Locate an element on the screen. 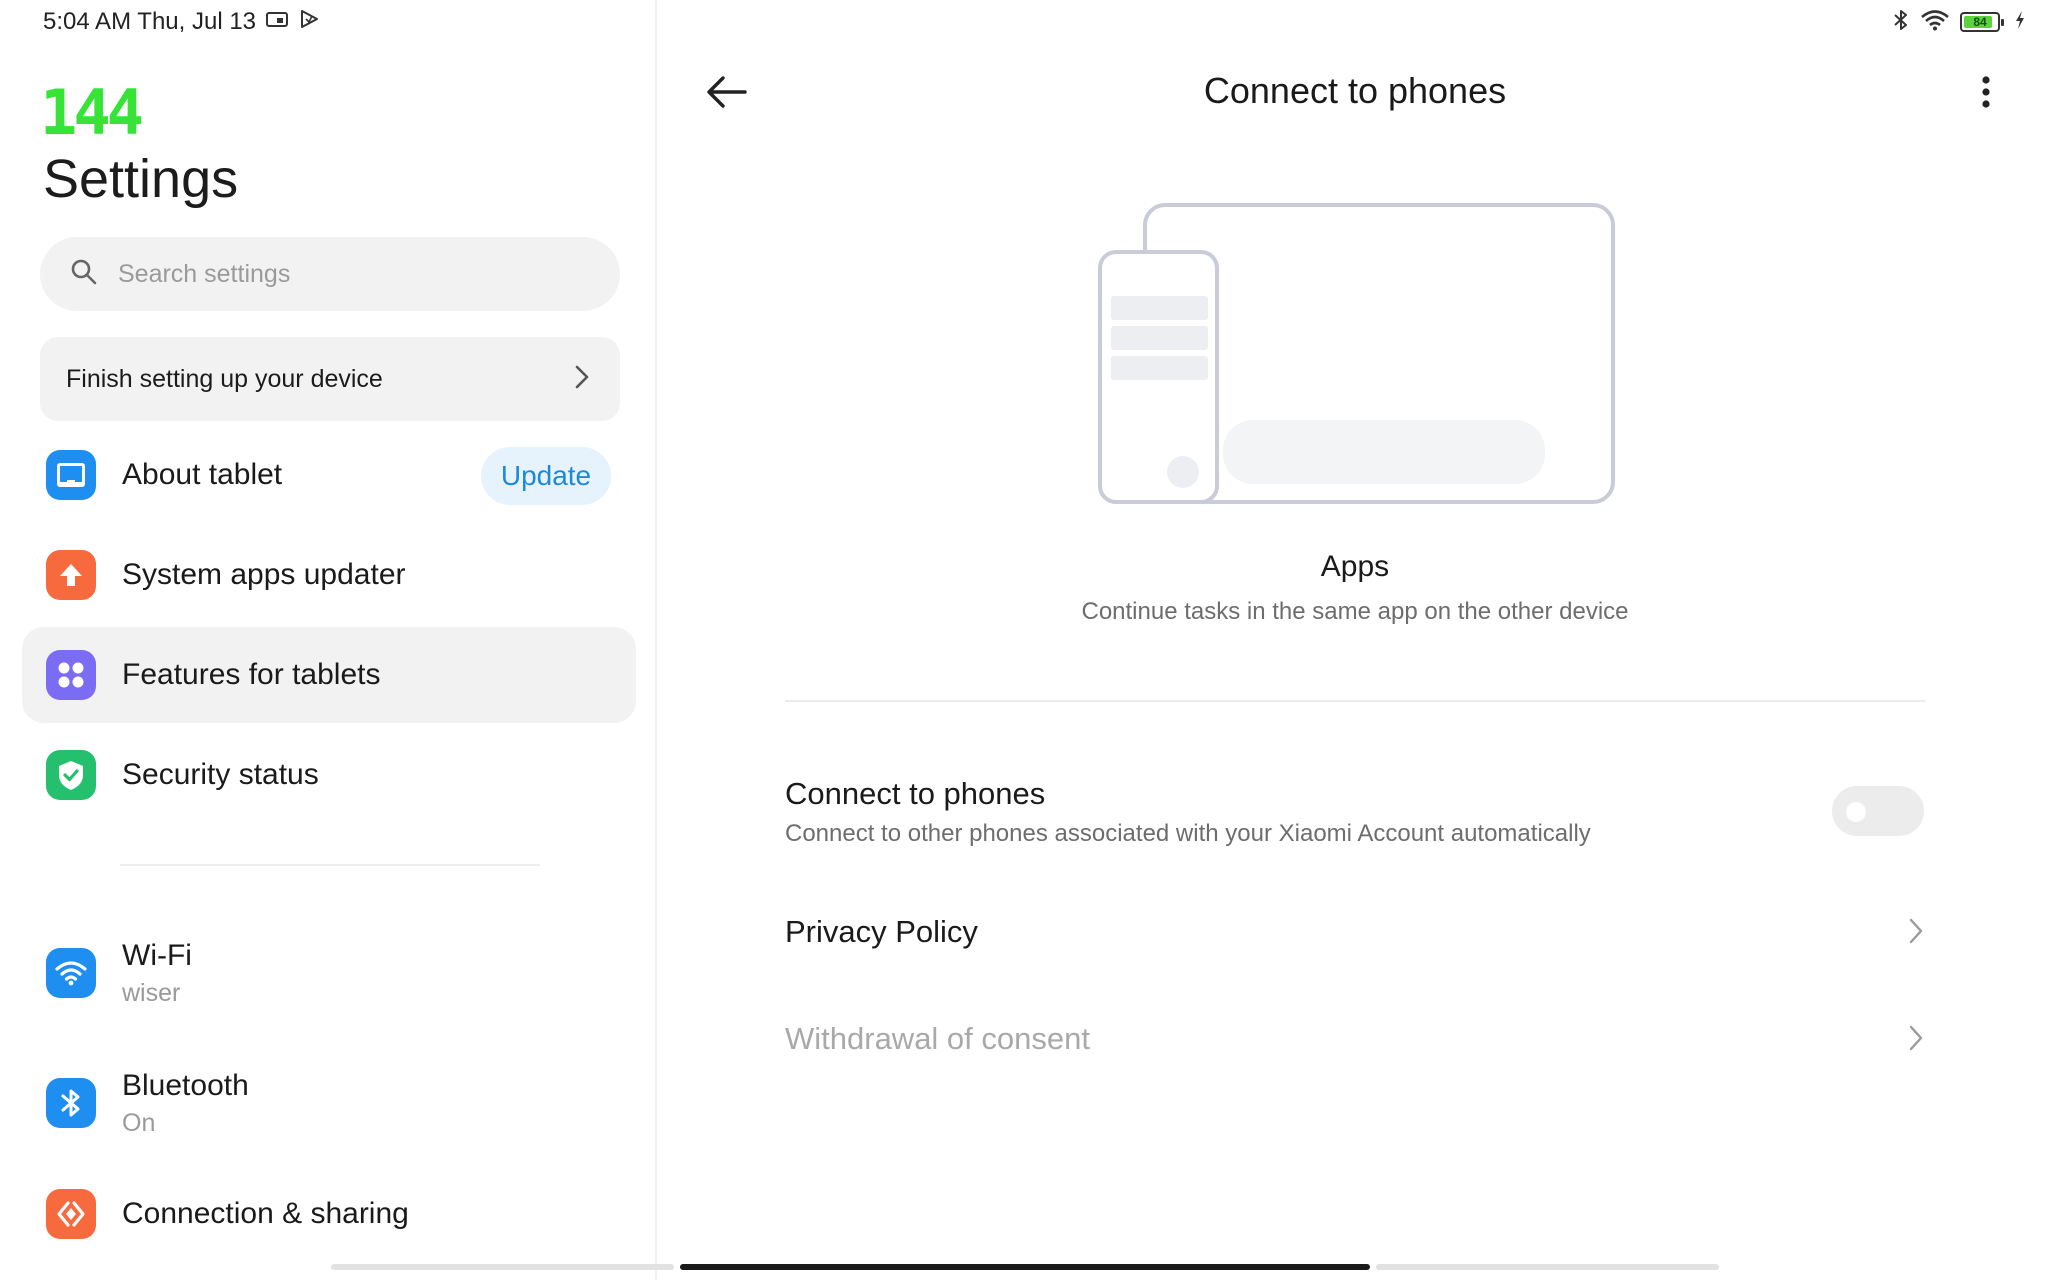  page-title: Connect to phones is located at coordinates (1355, 90).